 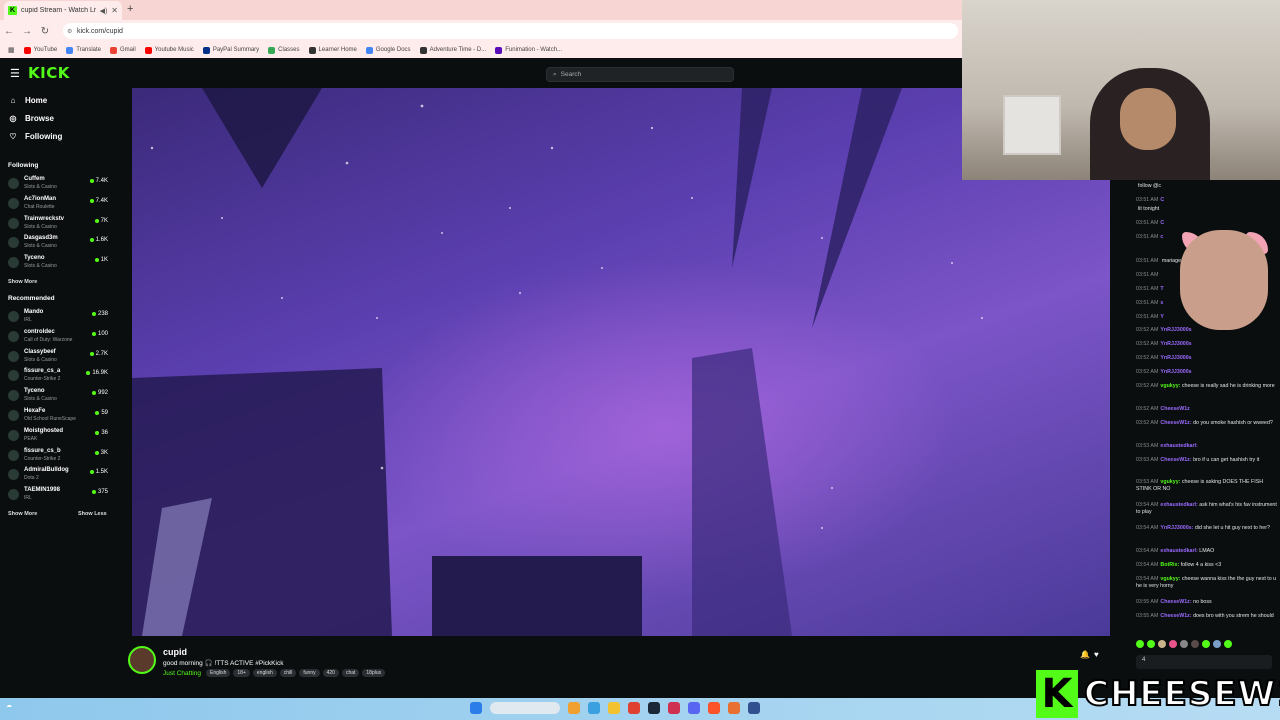 I want to click on chat-username: c, so click(x=1161, y=237).